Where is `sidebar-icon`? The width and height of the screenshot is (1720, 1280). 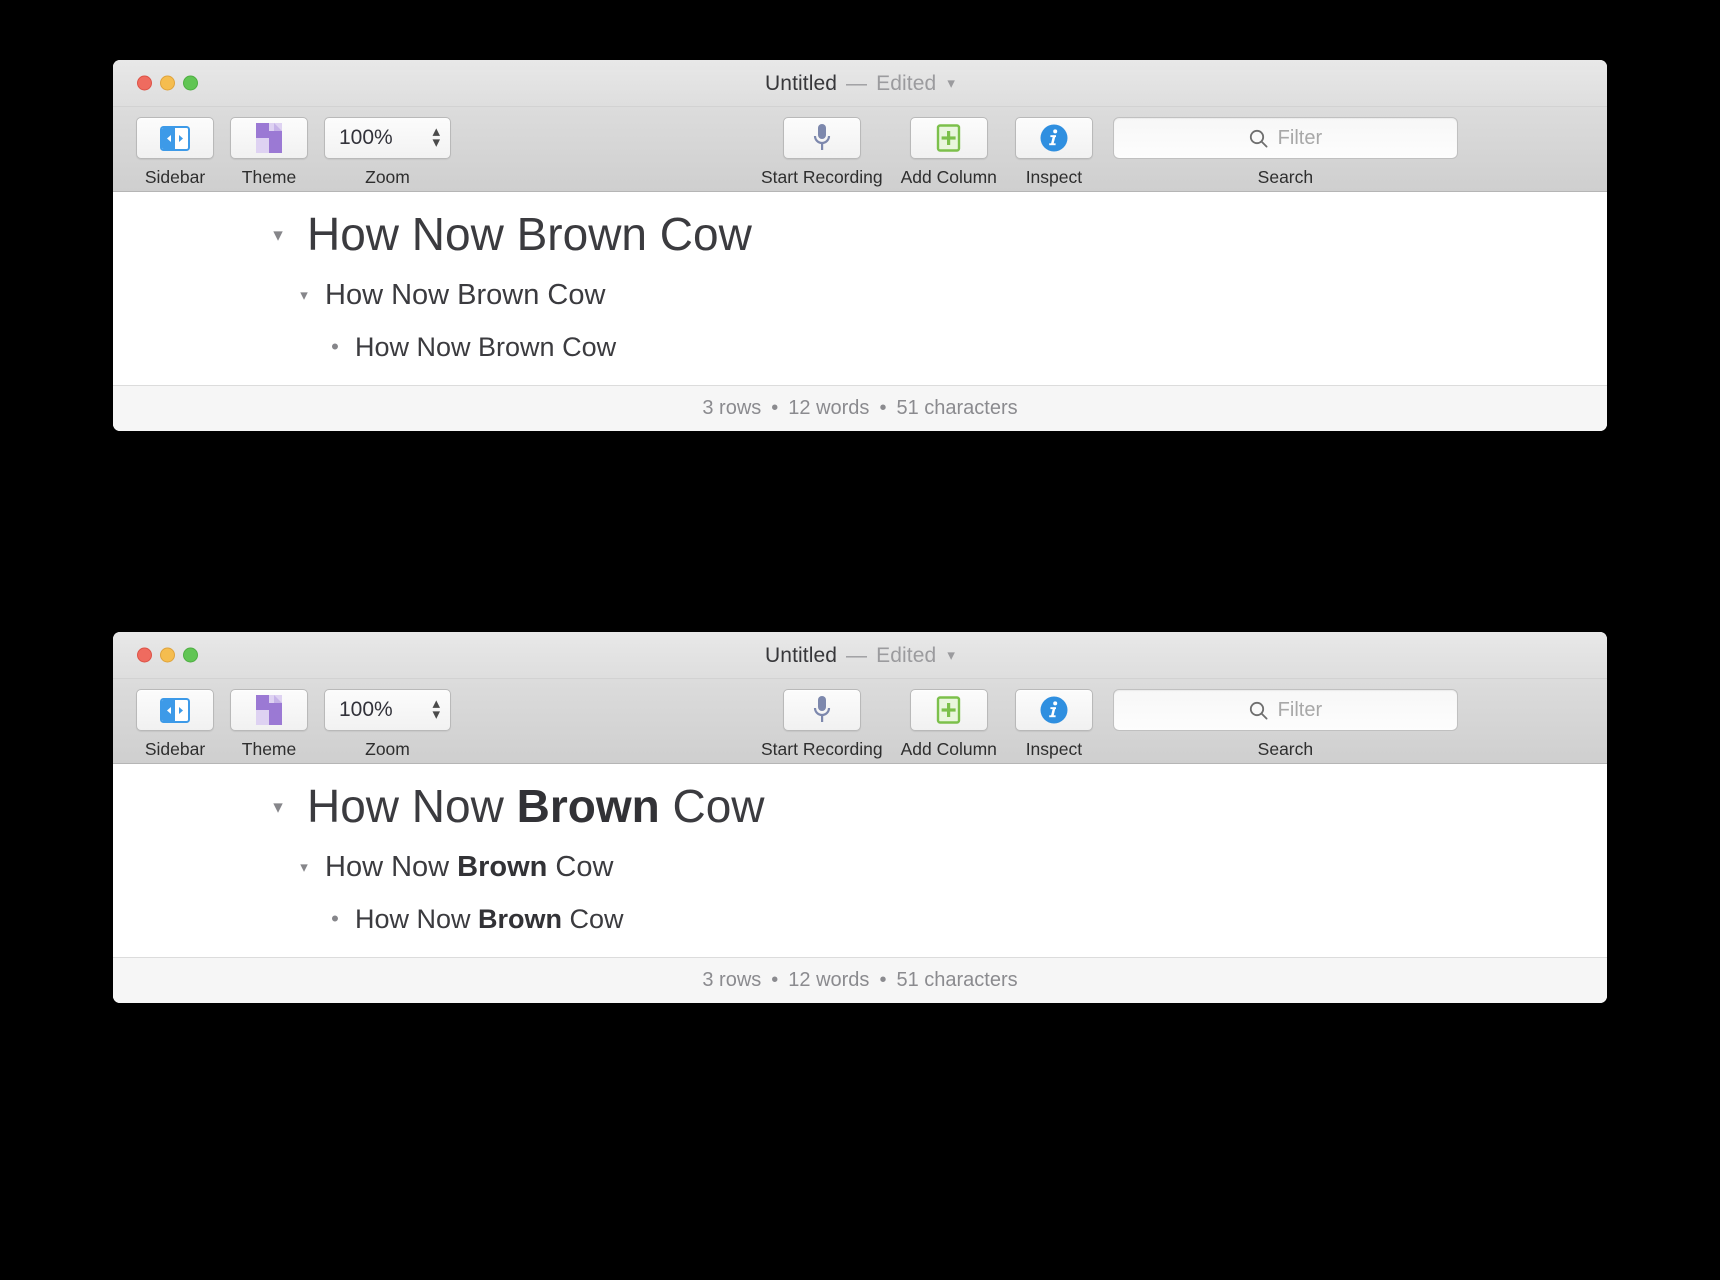
sidebar-icon is located at coordinates (175, 710).